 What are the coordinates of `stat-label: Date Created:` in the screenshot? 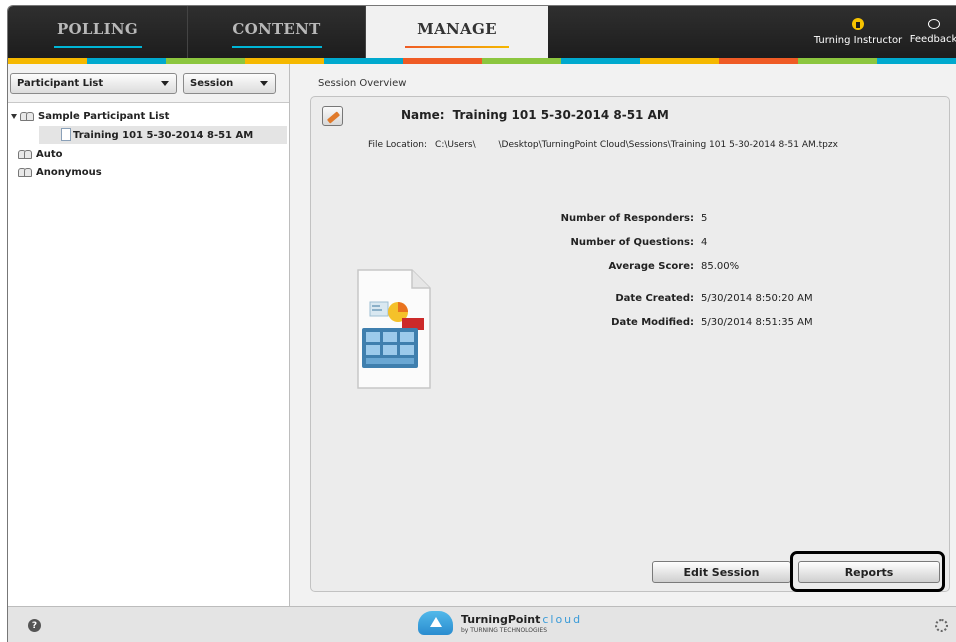 It's located at (654, 298).